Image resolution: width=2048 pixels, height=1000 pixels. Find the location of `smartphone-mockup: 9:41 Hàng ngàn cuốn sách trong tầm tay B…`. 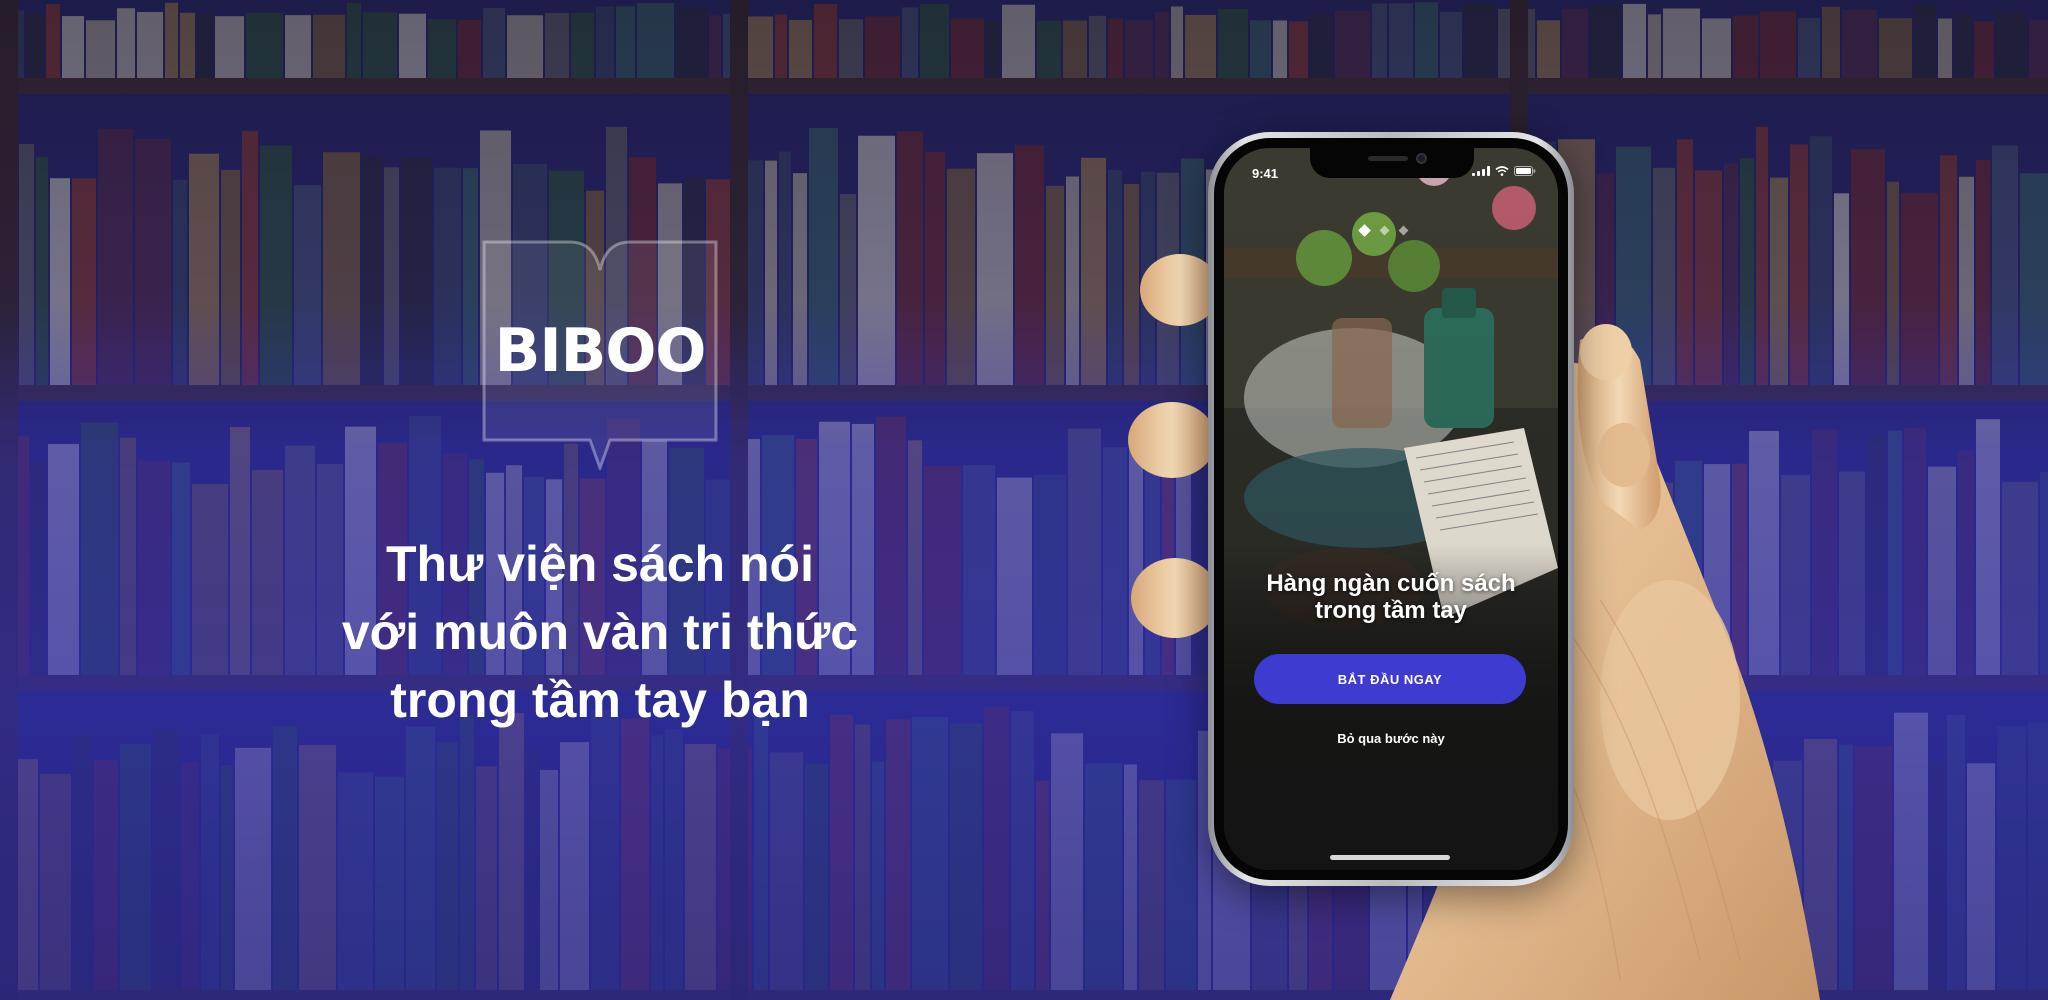

smartphone-mockup: 9:41 Hàng ngàn cuốn sách trong tầm tay B… is located at coordinates (1391, 509).